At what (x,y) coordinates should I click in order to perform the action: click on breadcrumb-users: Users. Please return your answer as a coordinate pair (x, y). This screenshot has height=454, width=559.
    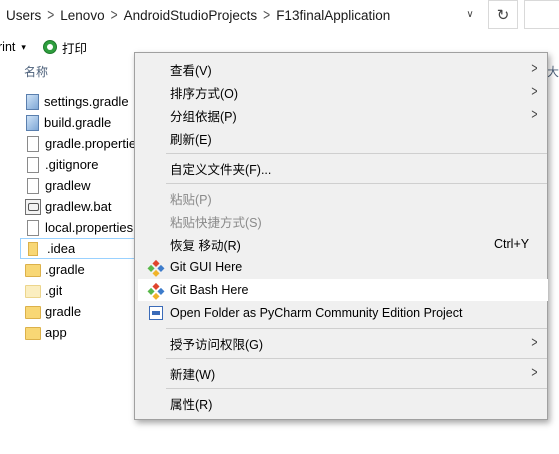
    Looking at the image, I should click on (23, 15).